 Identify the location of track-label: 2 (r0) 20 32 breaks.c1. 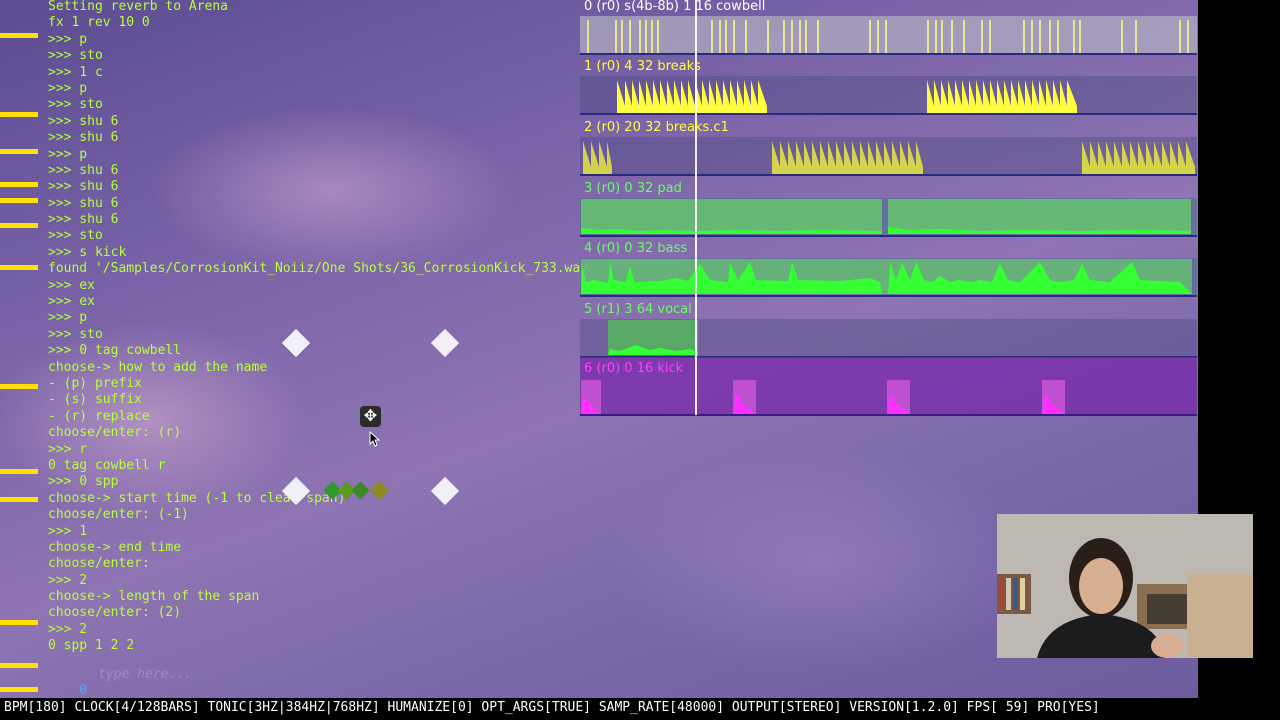
(656, 127).